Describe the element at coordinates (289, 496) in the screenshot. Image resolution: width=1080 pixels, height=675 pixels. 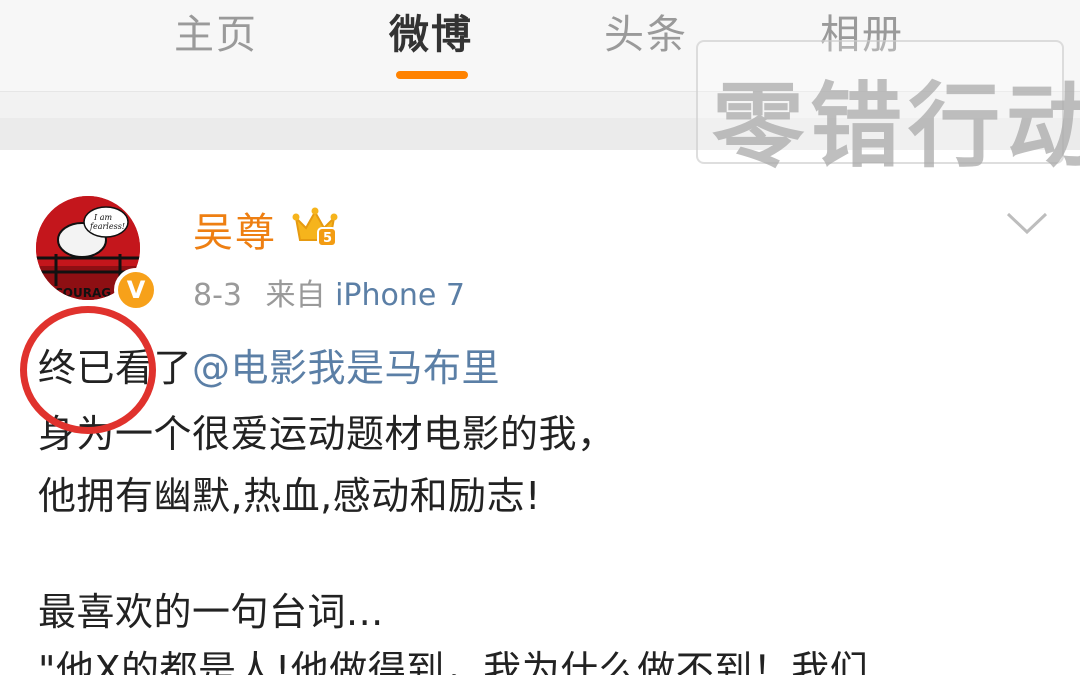
I see `post-line-3: 他拥有幽默,热血,感动和励志!` at that location.